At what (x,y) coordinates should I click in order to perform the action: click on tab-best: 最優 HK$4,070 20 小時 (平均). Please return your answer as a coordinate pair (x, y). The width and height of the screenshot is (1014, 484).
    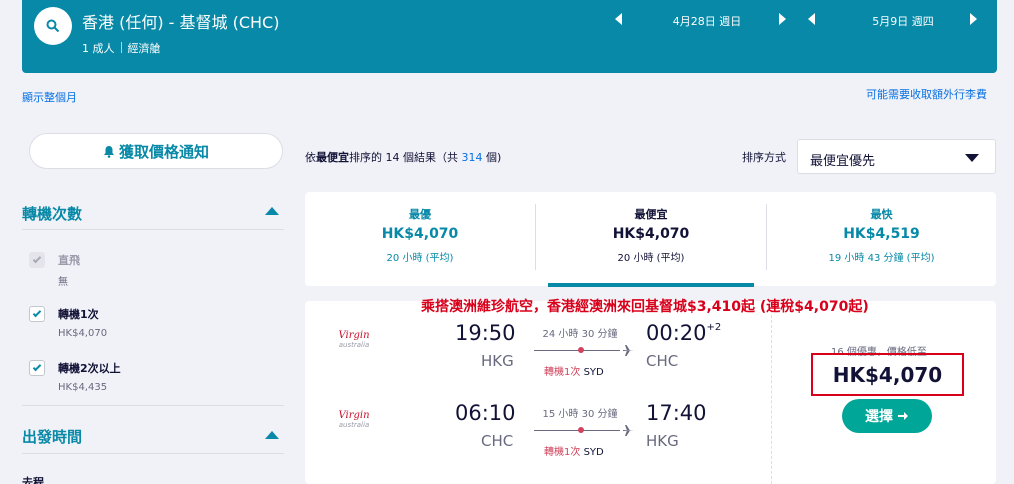
    Looking at the image, I should click on (420, 239).